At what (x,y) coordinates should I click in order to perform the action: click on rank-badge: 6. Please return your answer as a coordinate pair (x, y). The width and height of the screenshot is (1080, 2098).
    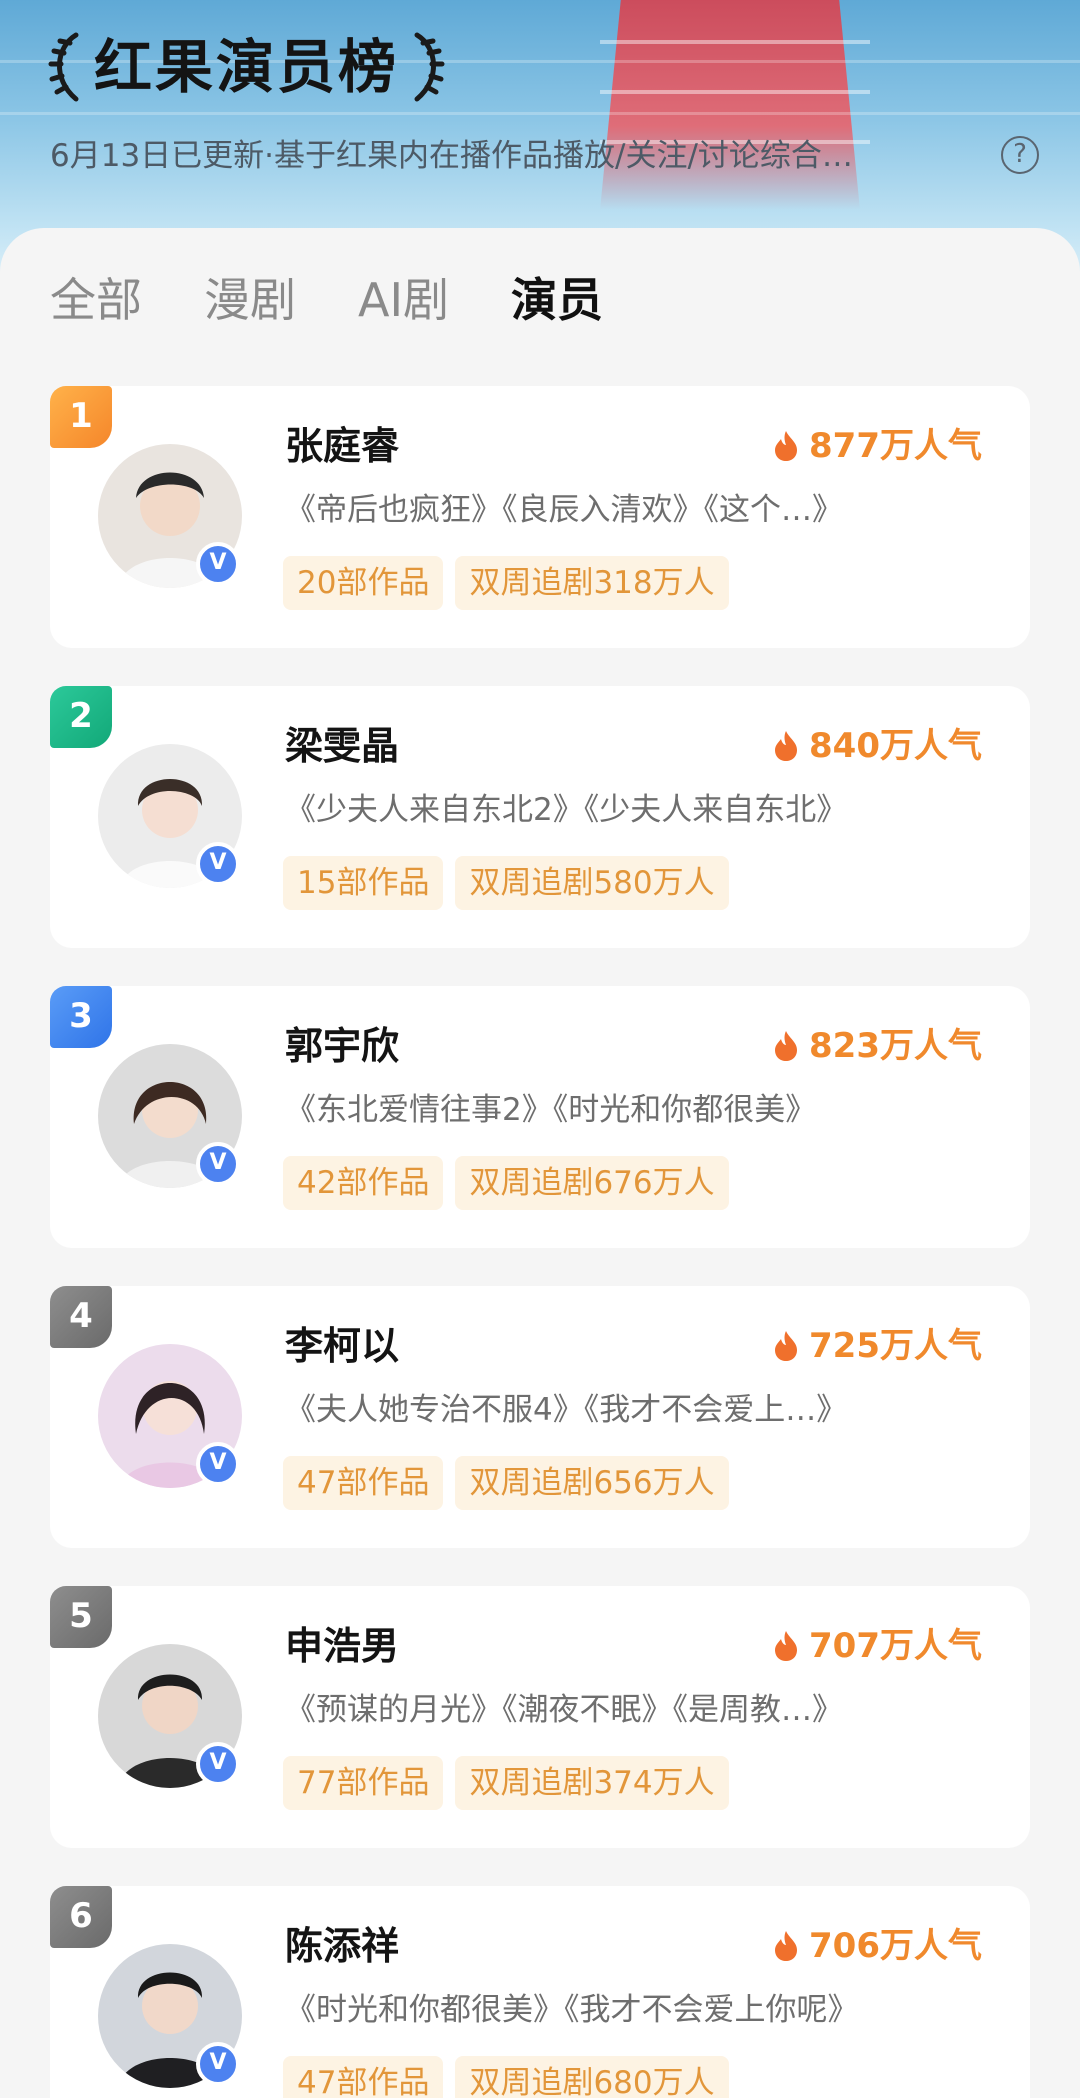
    Looking at the image, I should click on (81, 1917).